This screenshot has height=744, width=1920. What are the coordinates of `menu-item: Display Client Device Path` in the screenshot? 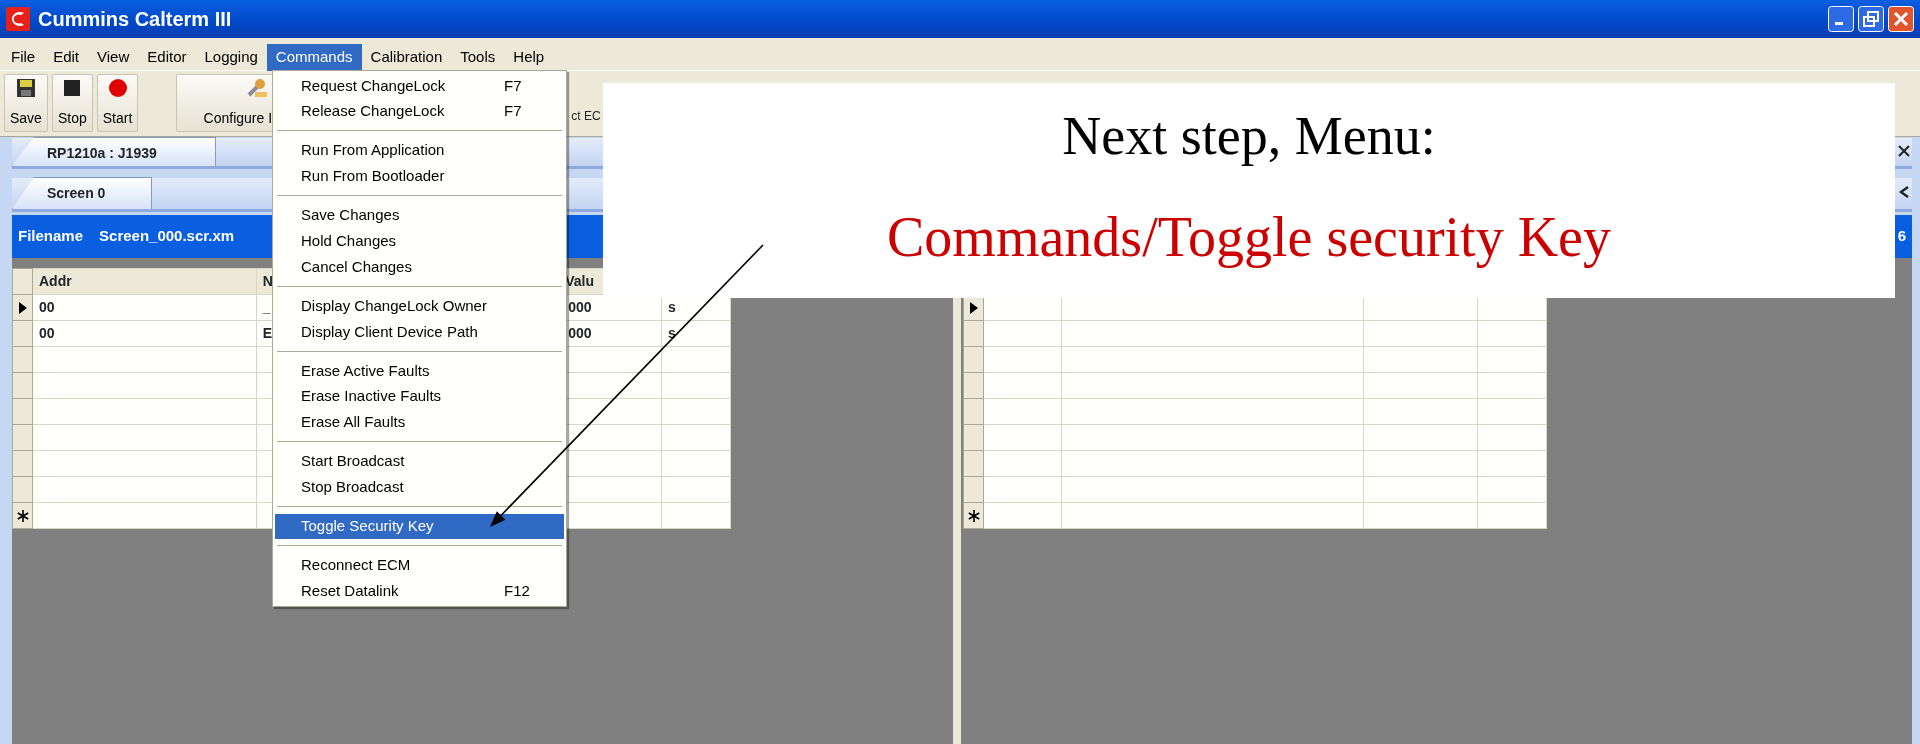 It's located at (419, 332).